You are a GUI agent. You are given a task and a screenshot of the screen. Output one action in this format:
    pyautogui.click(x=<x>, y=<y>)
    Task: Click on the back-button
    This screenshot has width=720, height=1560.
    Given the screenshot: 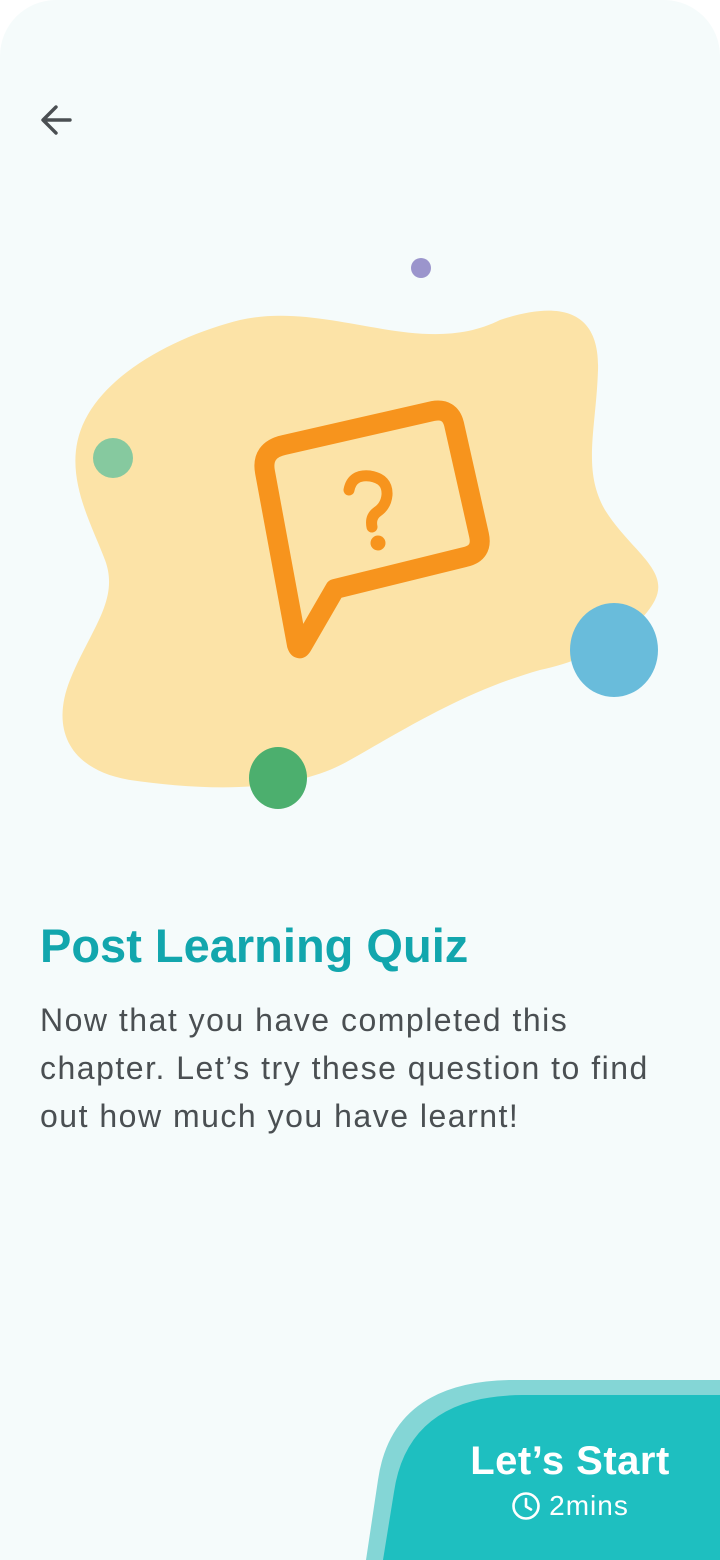 What is the action you would take?
    pyautogui.click(x=56, y=120)
    